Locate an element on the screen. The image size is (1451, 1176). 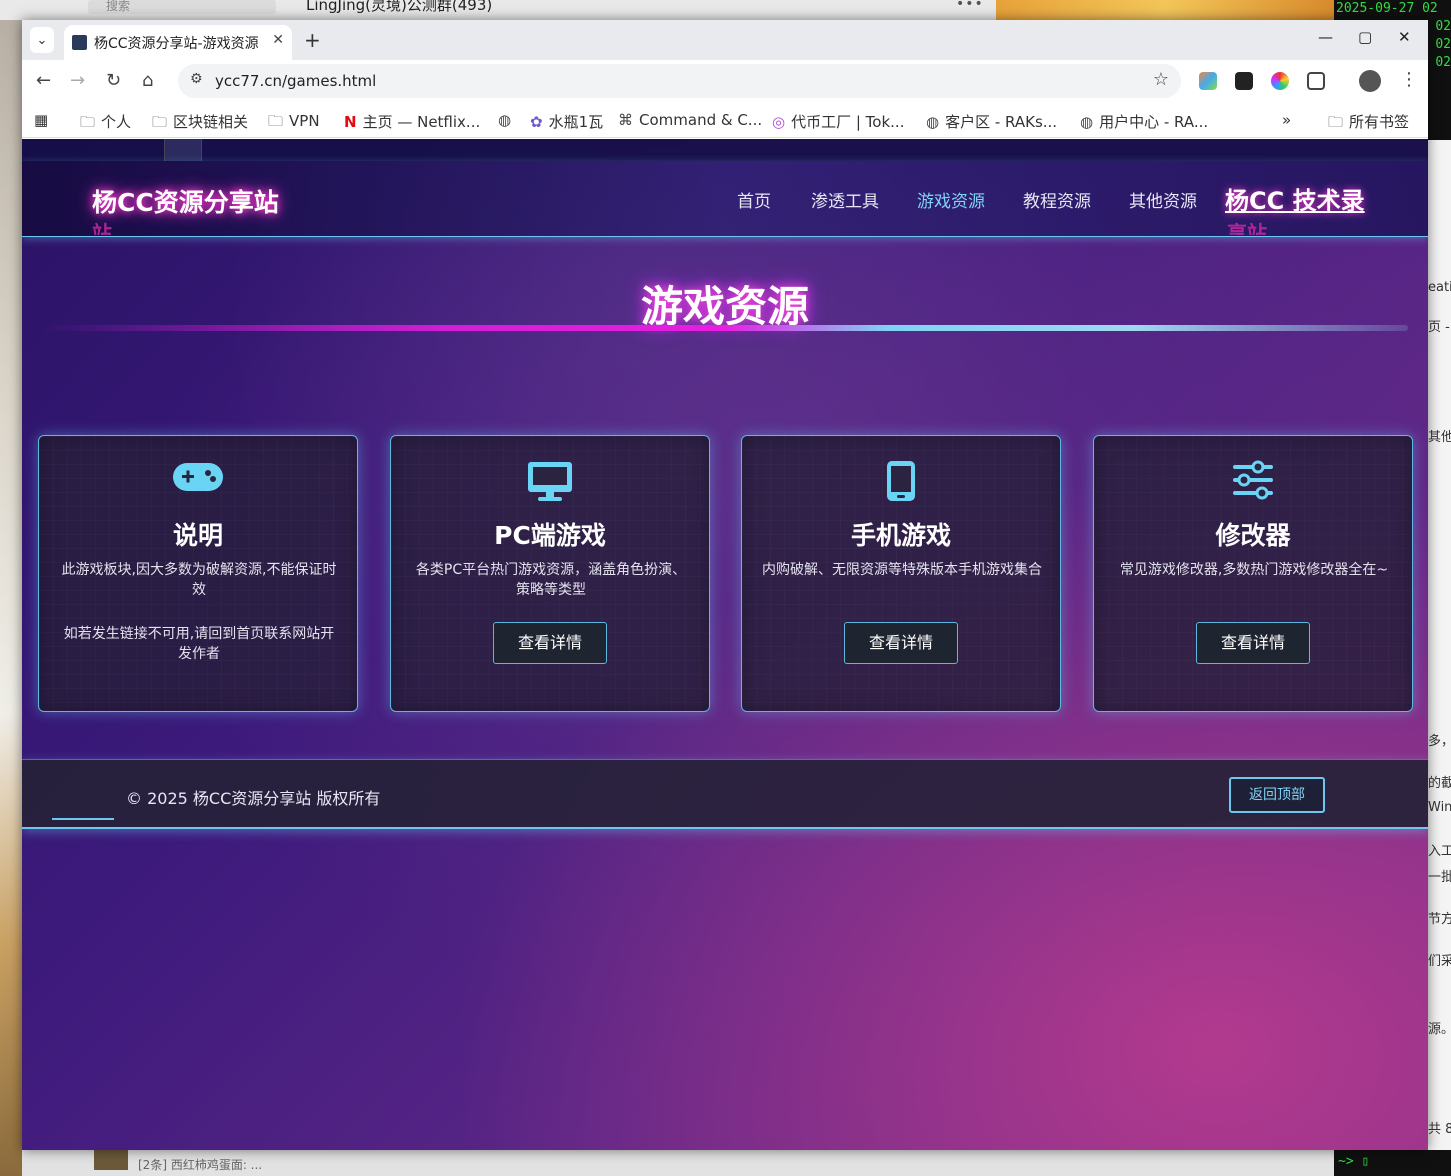
site-info-icon: ⚙ is located at coordinates (196, 79).